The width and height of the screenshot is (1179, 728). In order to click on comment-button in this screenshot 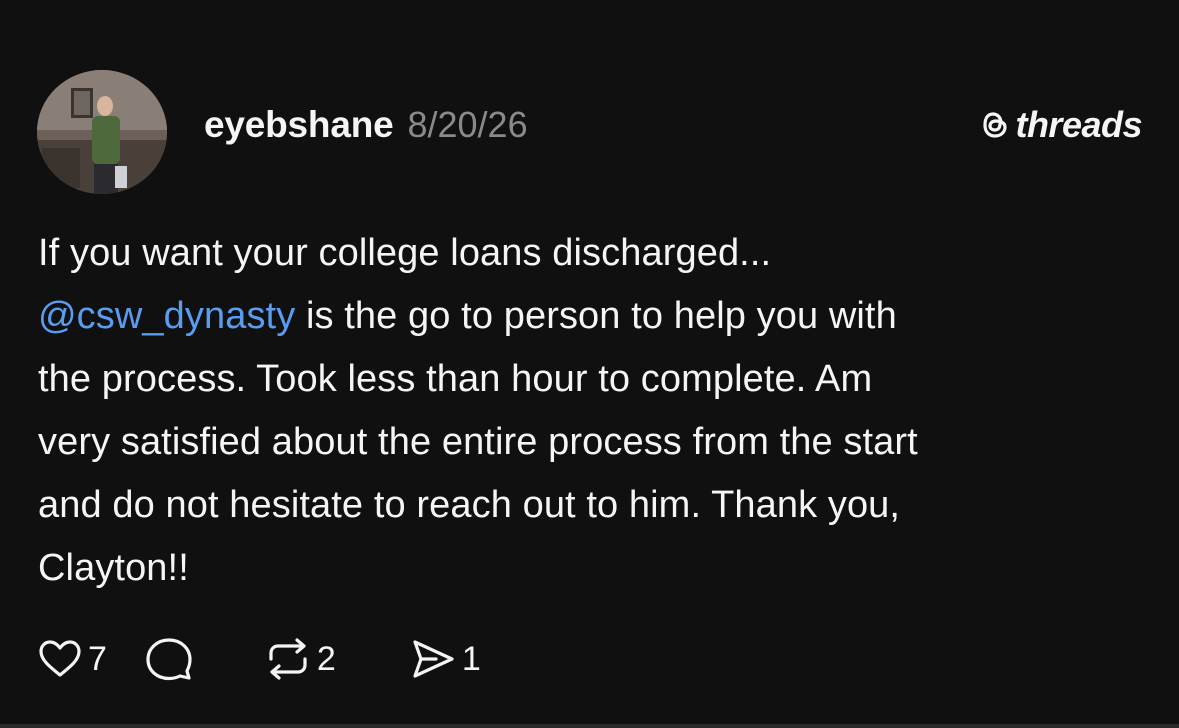, I will do `click(169, 659)`.